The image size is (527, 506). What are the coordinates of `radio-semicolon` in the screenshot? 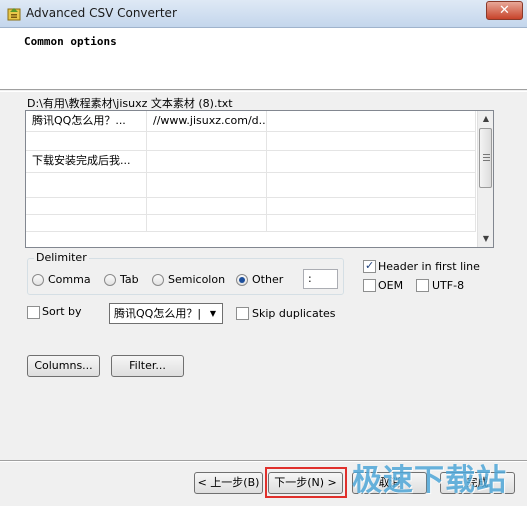 It's located at (158, 280).